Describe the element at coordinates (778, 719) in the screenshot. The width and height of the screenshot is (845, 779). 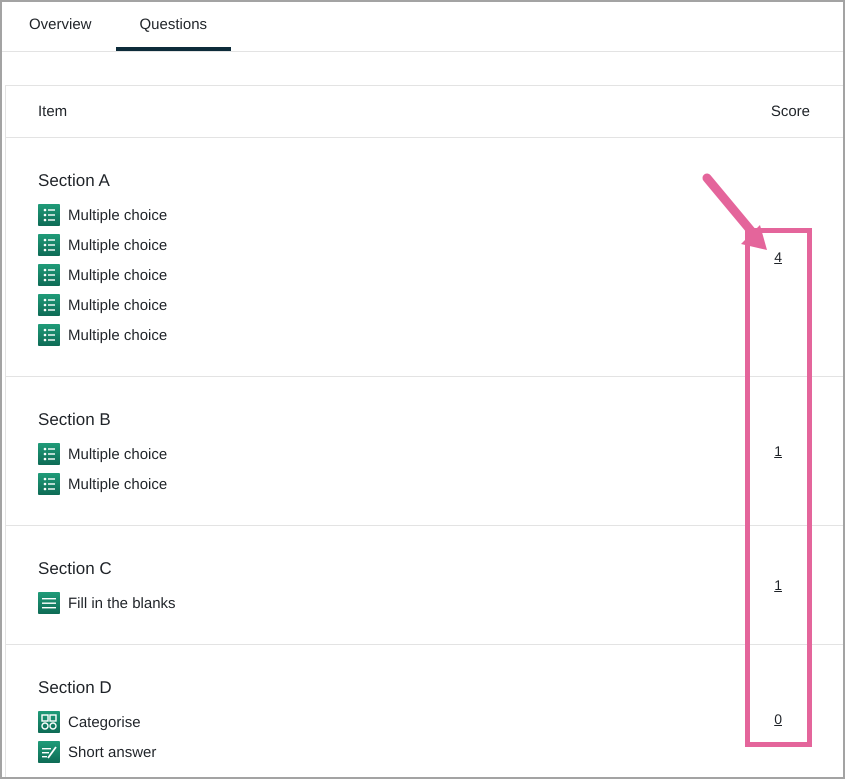
I see `score-link: 0` at that location.